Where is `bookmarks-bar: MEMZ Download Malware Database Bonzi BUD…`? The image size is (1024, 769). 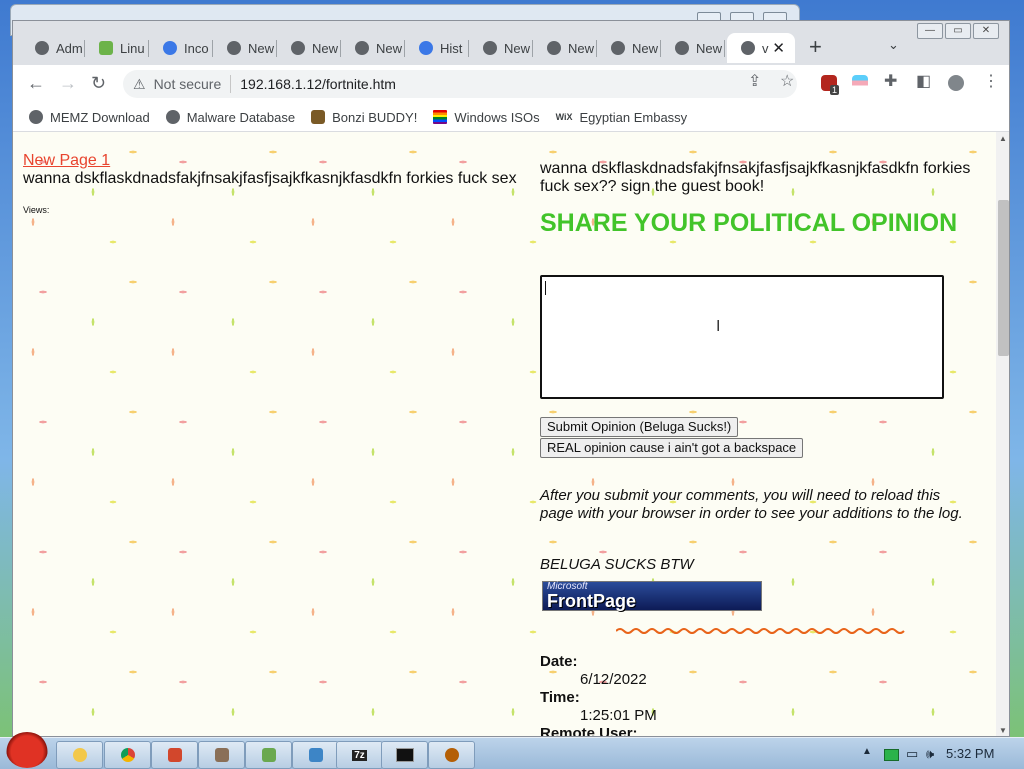 bookmarks-bar: MEMZ Download Malware Database Bonzi BUD… is located at coordinates (511, 117).